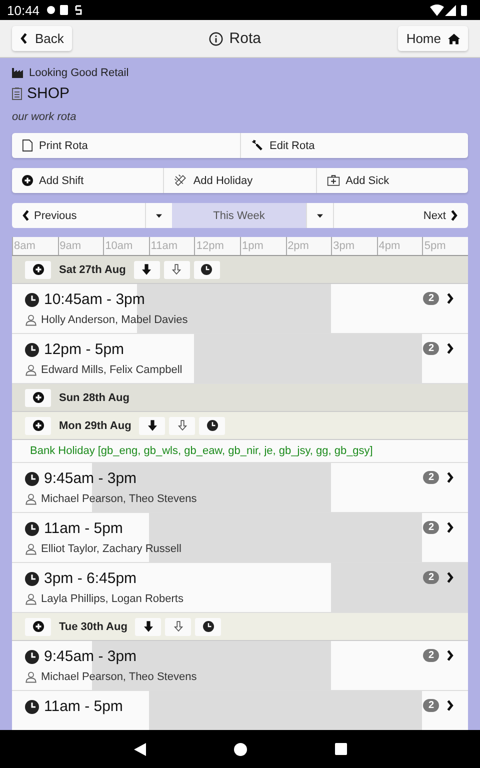 The height and width of the screenshot is (768, 480). I want to click on shift-row: 10:45am - 3pm Holly Anderson, Mabel Davies 2, so click(240, 309).